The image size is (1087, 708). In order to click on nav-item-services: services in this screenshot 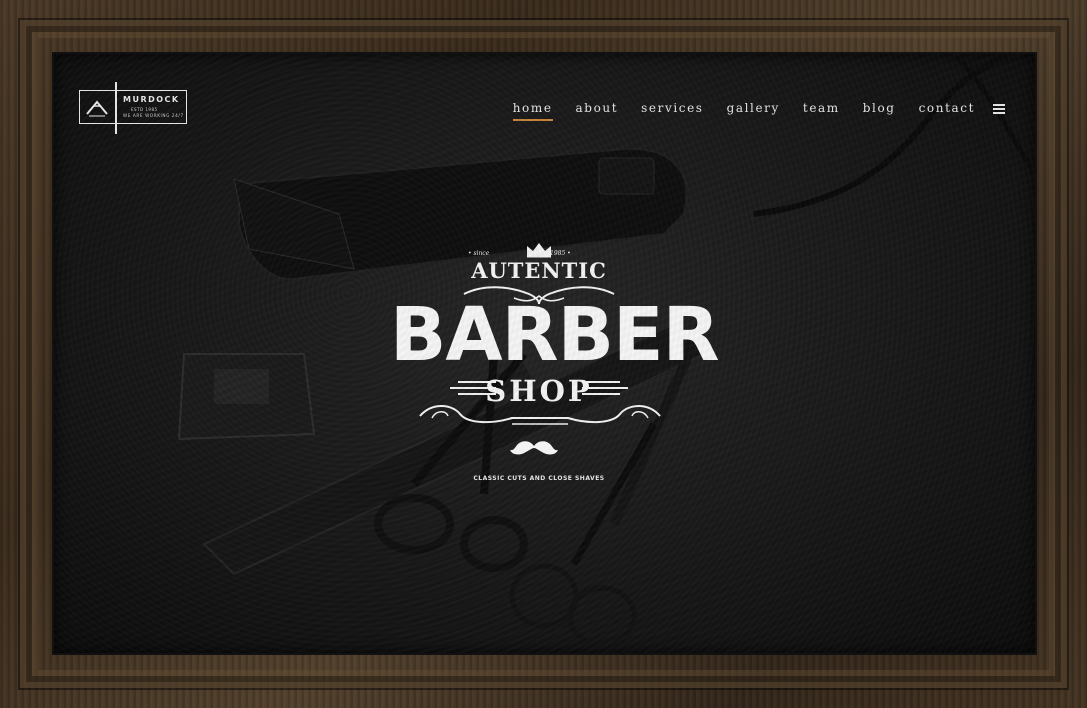, I will do `click(672, 110)`.